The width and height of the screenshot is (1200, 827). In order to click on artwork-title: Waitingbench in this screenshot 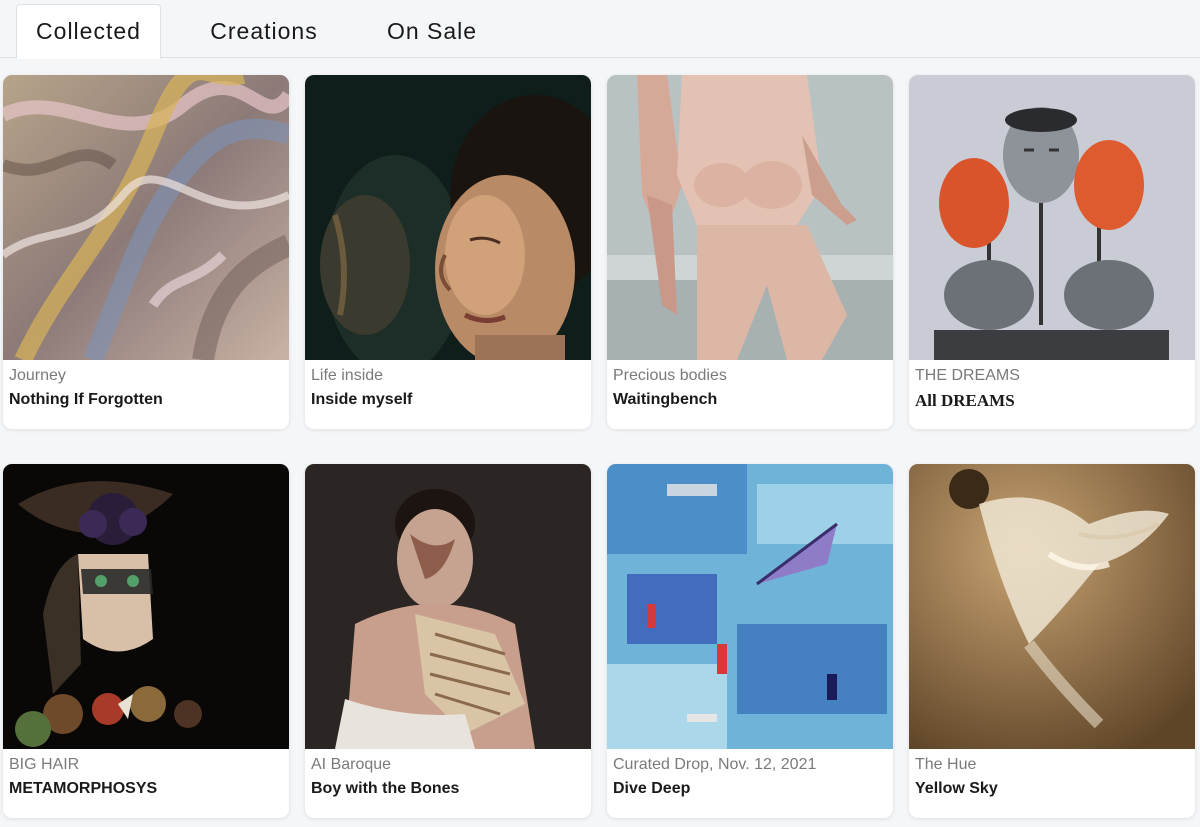, I will do `click(665, 399)`.